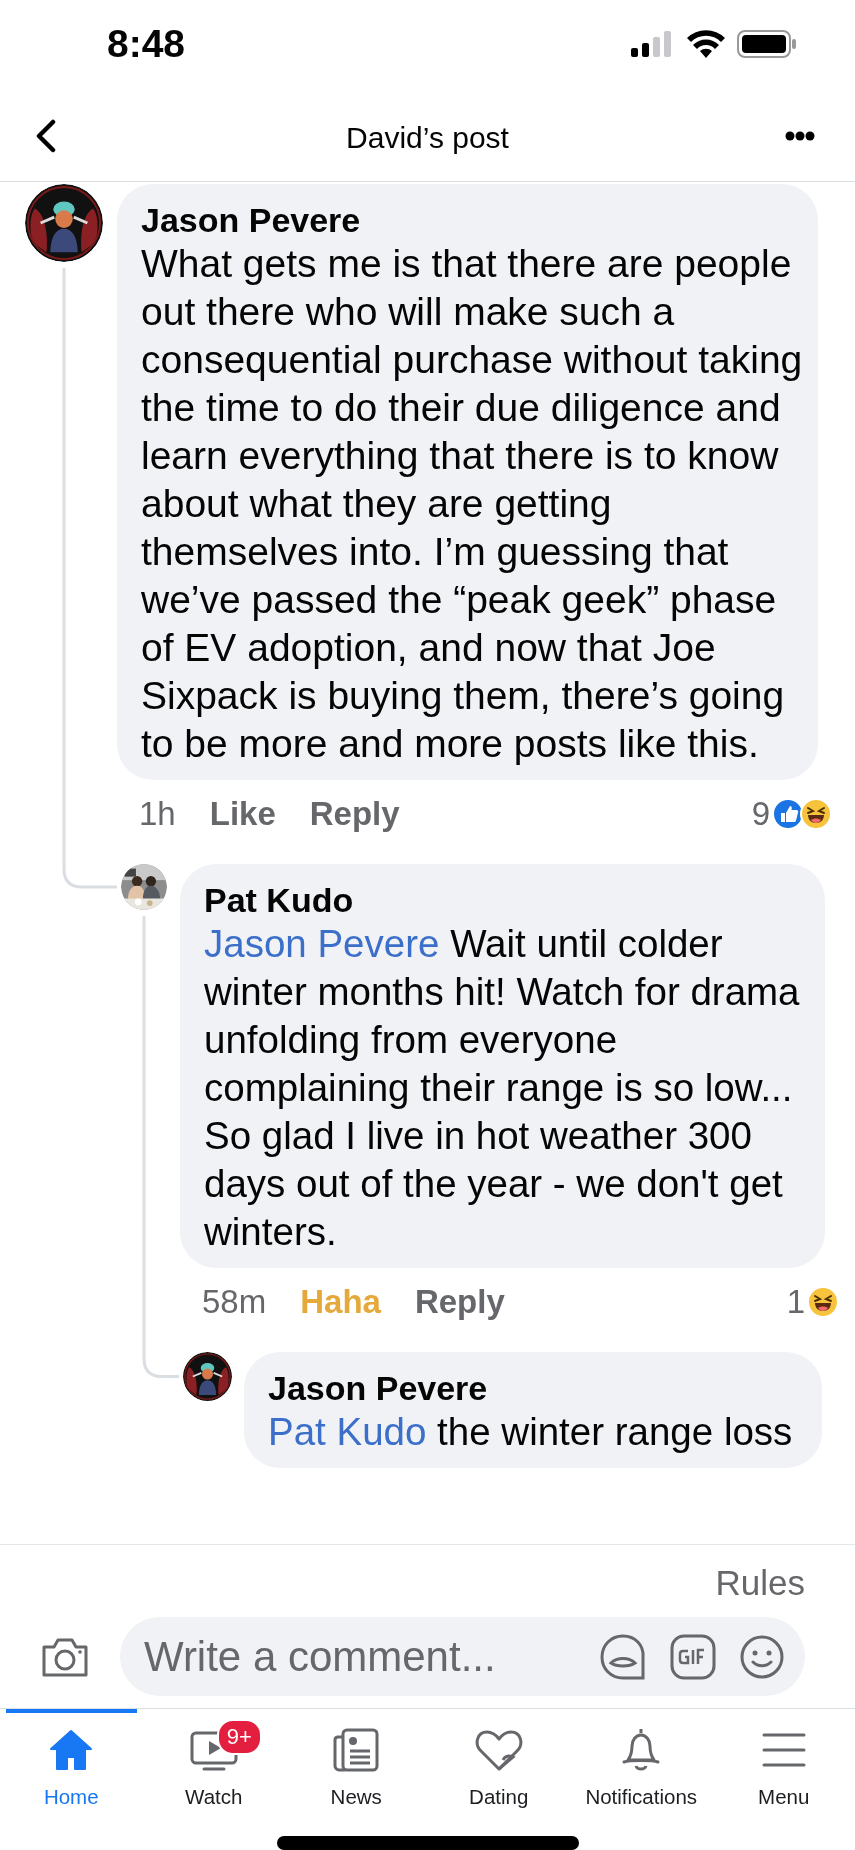 The height and width of the screenshot is (1850, 855). I want to click on nav-tab: Menu, so click(783, 1776).